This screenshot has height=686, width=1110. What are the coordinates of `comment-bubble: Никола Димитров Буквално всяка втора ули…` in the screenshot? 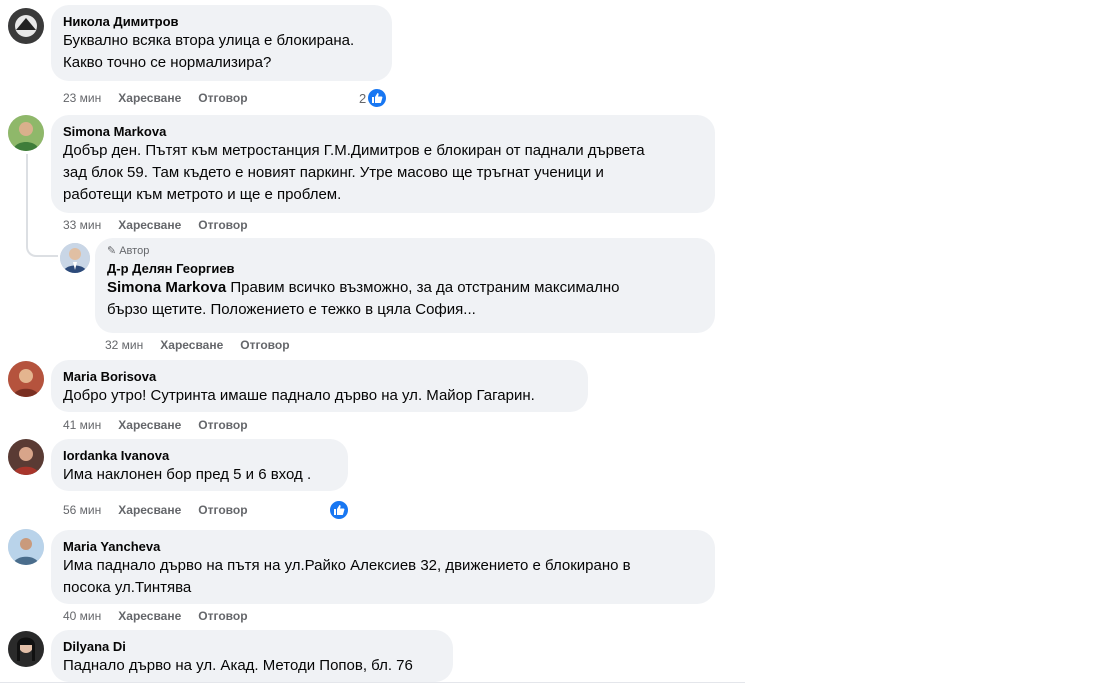 It's located at (221, 43).